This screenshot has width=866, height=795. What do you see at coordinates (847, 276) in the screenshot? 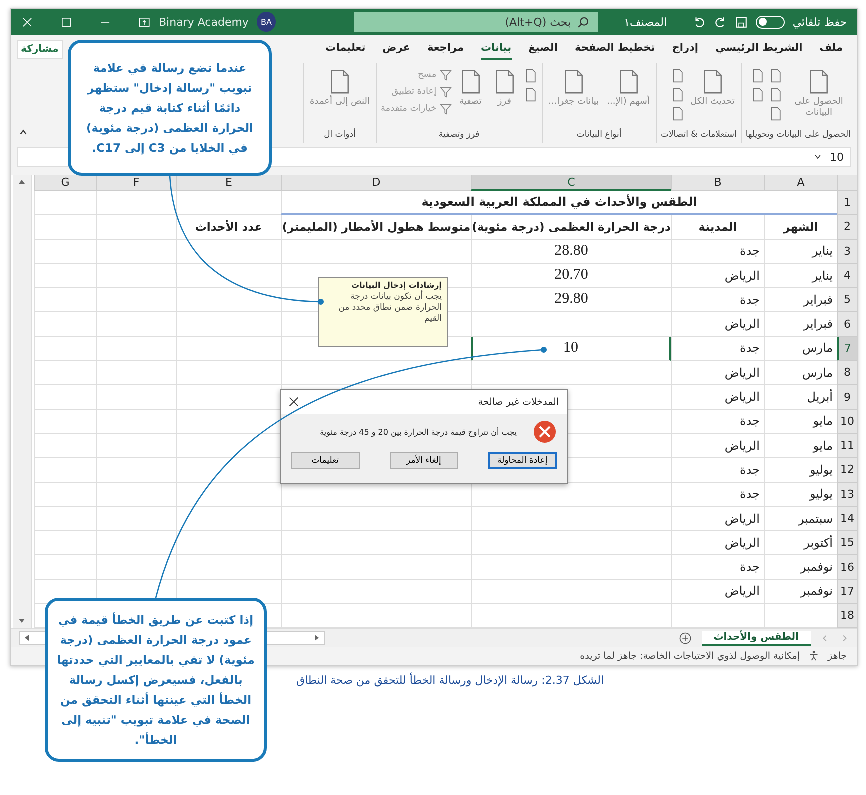
I see `row-header: 4` at bounding box center [847, 276].